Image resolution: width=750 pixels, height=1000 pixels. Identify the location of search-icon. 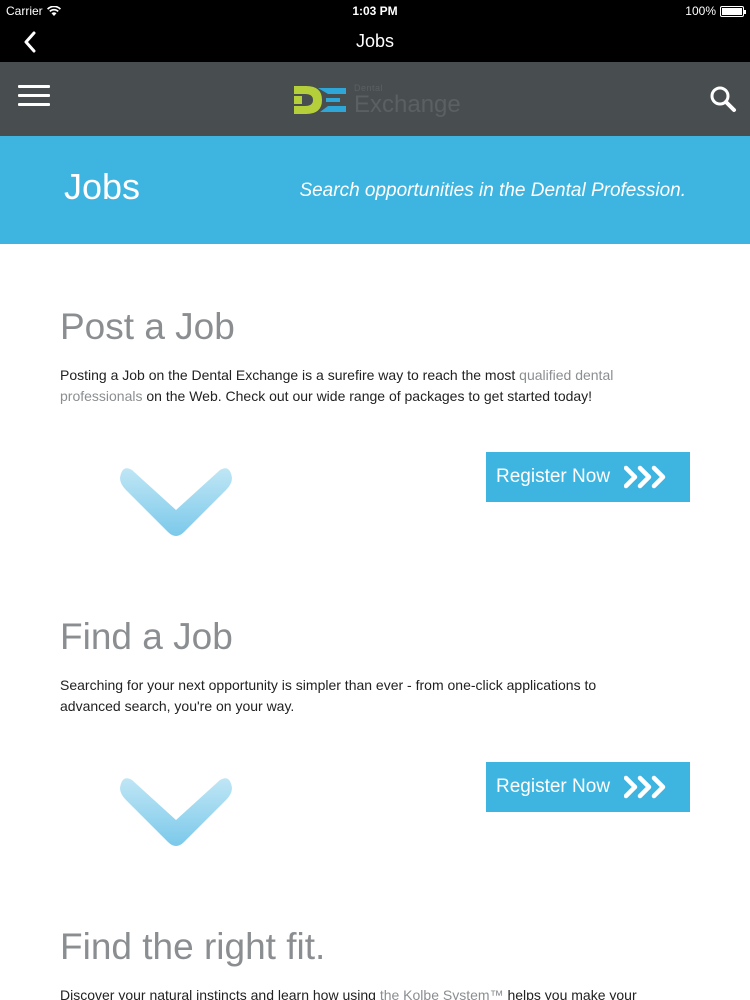
(723, 99).